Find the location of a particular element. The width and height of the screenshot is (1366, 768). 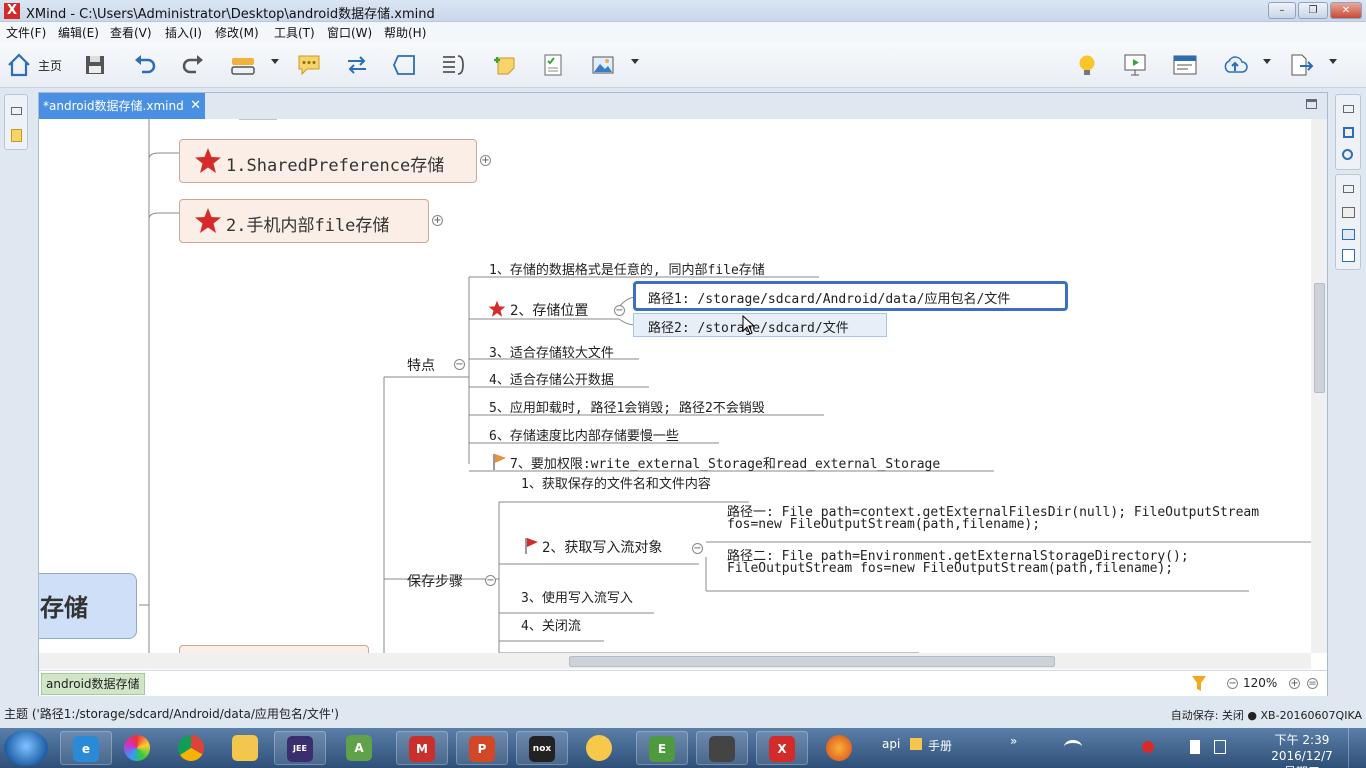

start-button is located at coordinates (26, 748).